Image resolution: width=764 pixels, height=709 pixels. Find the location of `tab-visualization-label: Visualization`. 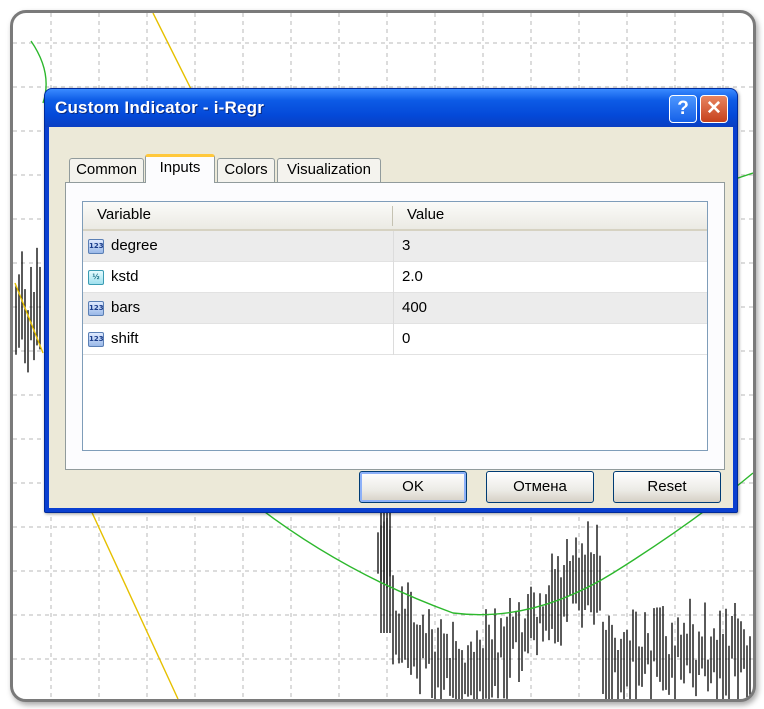

tab-visualization-label: Visualization is located at coordinates (329, 169).